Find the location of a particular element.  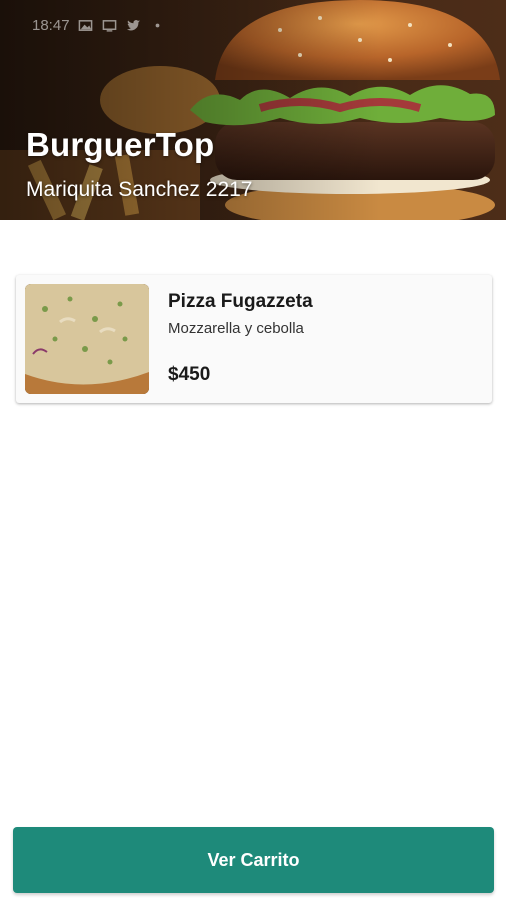

dot-icon is located at coordinates (158, 25).